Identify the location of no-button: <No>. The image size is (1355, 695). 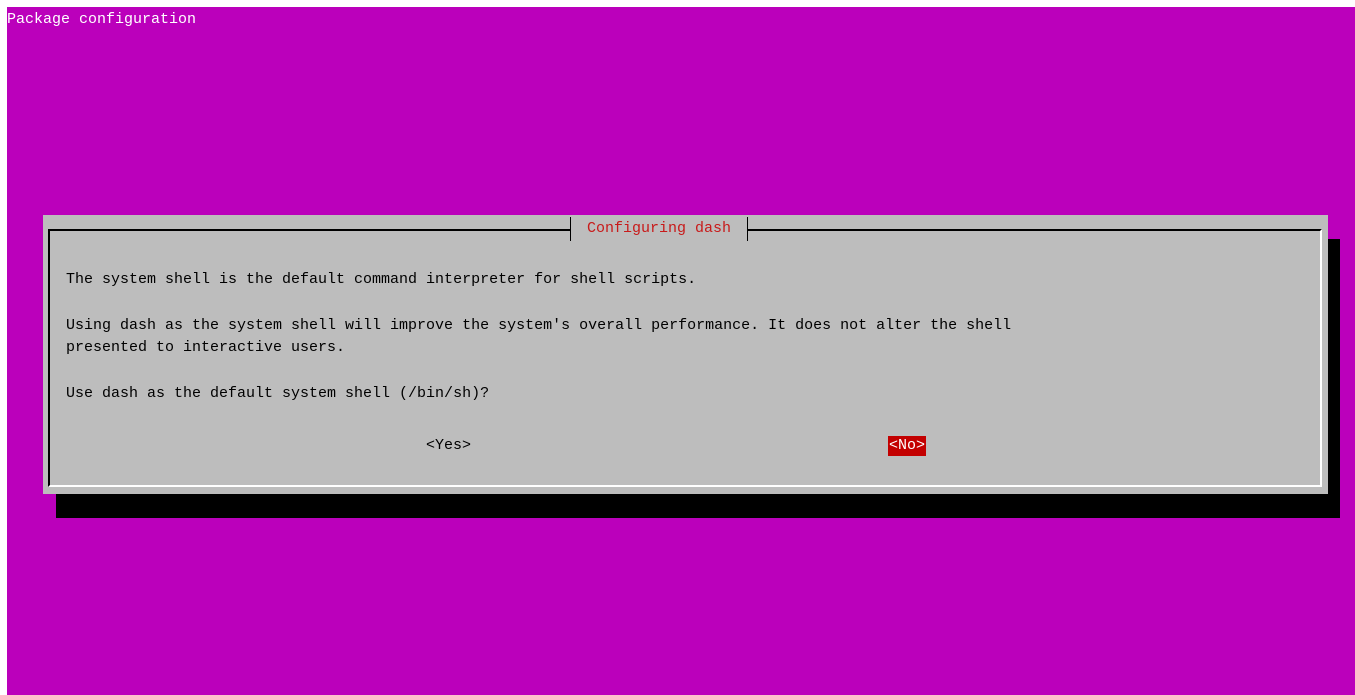
(907, 446).